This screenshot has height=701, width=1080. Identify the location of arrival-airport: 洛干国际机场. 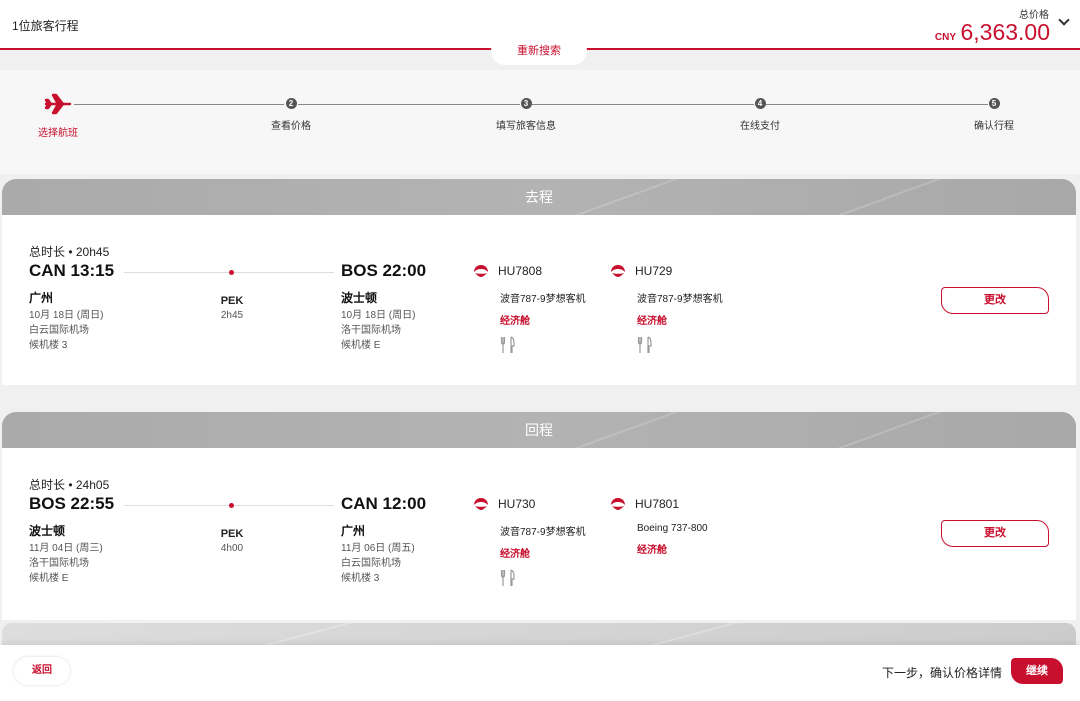
(371, 330).